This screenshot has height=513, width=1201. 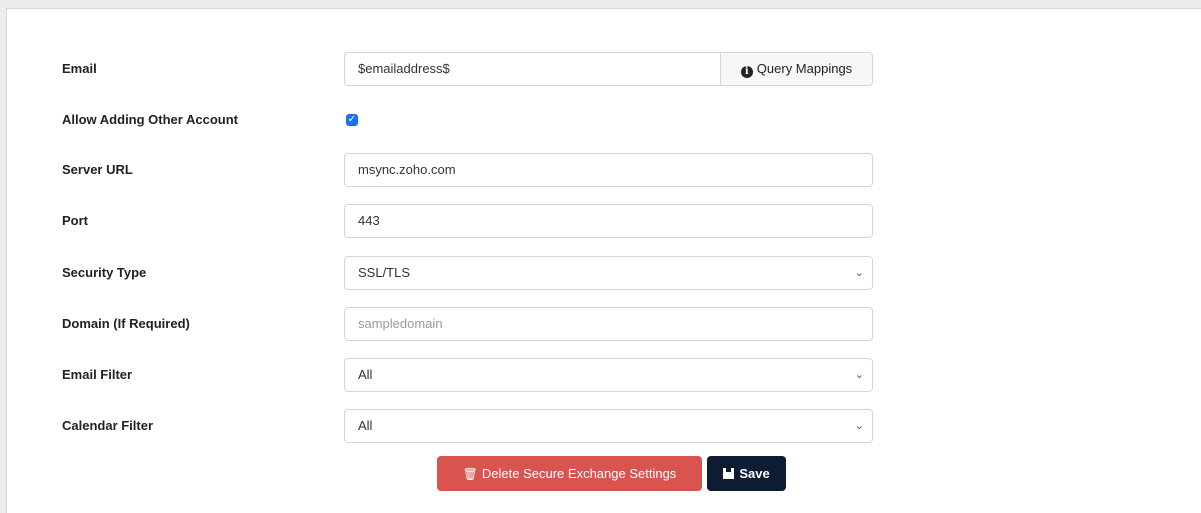 What do you see at coordinates (608, 170) in the screenshot?
I see `server-url-input: msync.zoho.com` at bounding box center [608, 170].